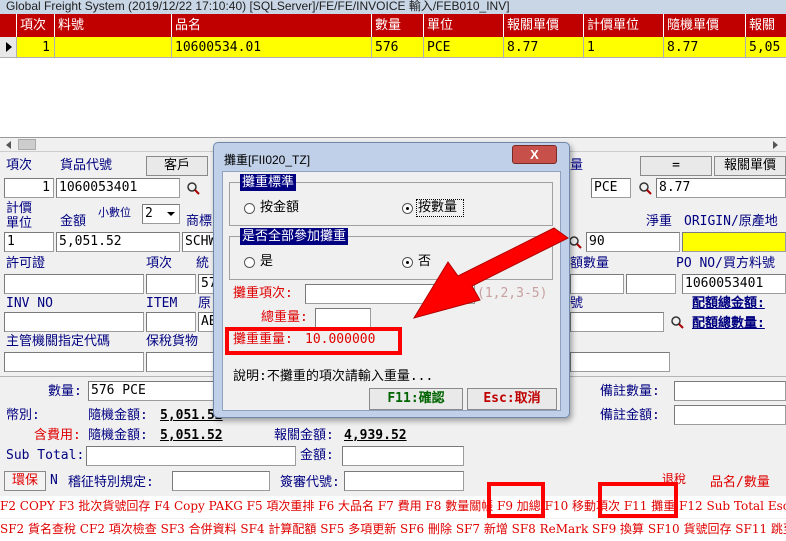 Image resolution: width=786 pixels, height=541 pixels. Describe the element at coordinates (304, 435) in the screenshot. I see `decl-amount-label: 報關金額:` at that location.